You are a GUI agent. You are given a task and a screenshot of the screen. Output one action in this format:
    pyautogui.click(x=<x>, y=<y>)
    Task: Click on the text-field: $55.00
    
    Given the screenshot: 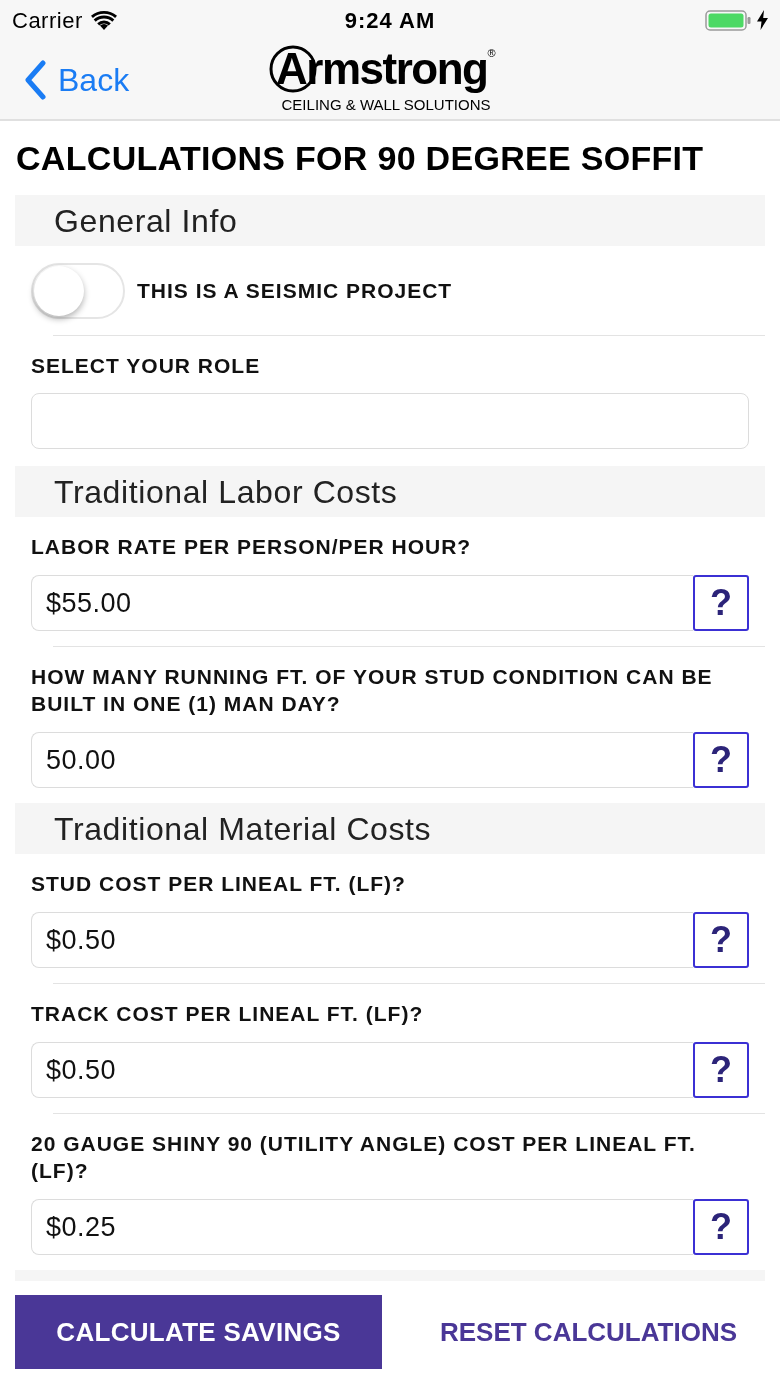 What is the action you would take?
    pyautogui.click(x=362, y=603)
    